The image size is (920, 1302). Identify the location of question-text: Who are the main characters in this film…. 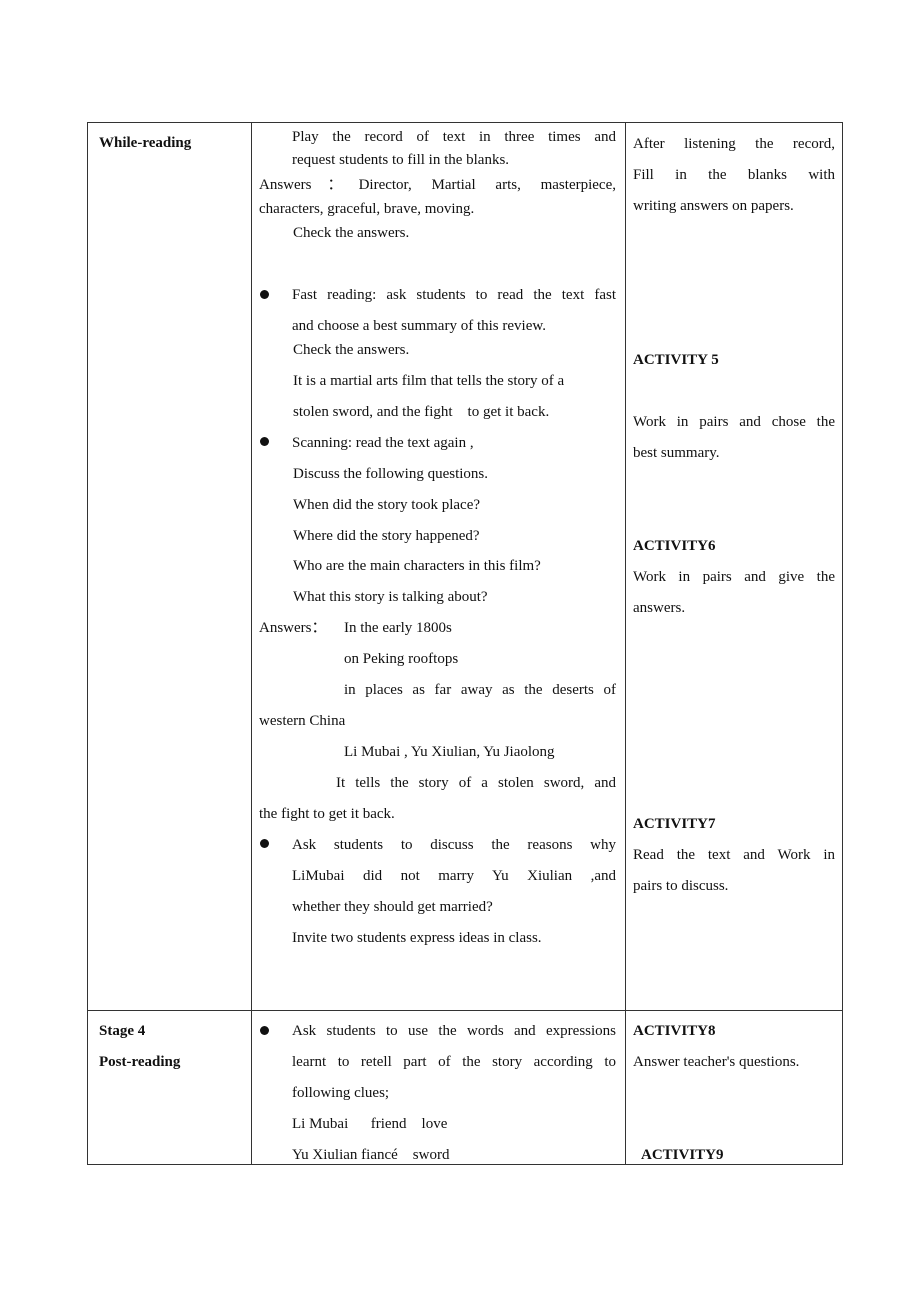
(417, 566).